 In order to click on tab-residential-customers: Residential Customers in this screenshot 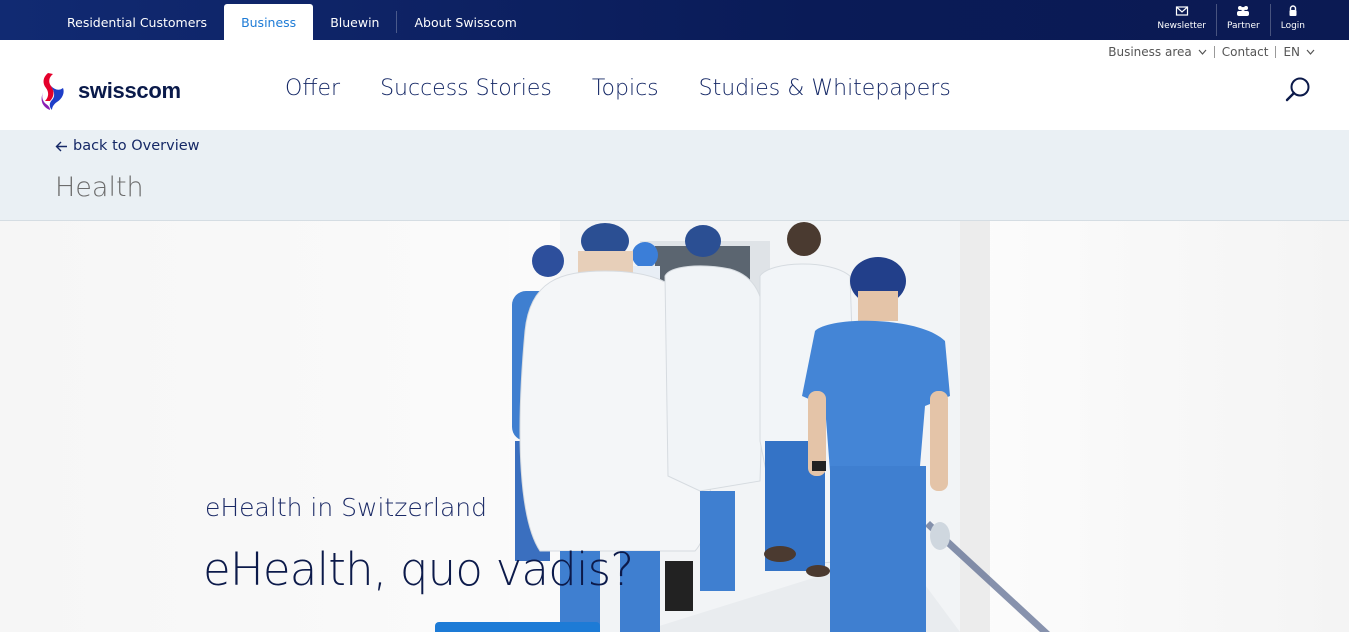, I will do `click(137, 22)`.